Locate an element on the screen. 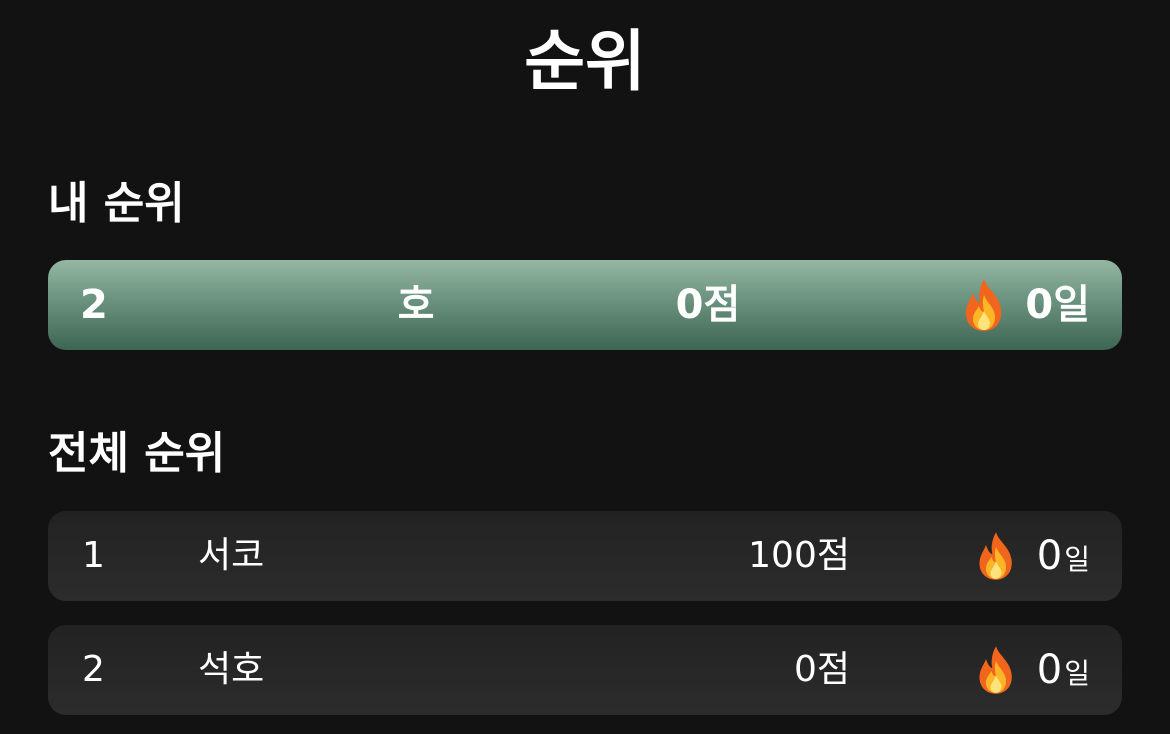  my-rank-card: 2 호 0점 0일 is located at coordinates (585, 305).